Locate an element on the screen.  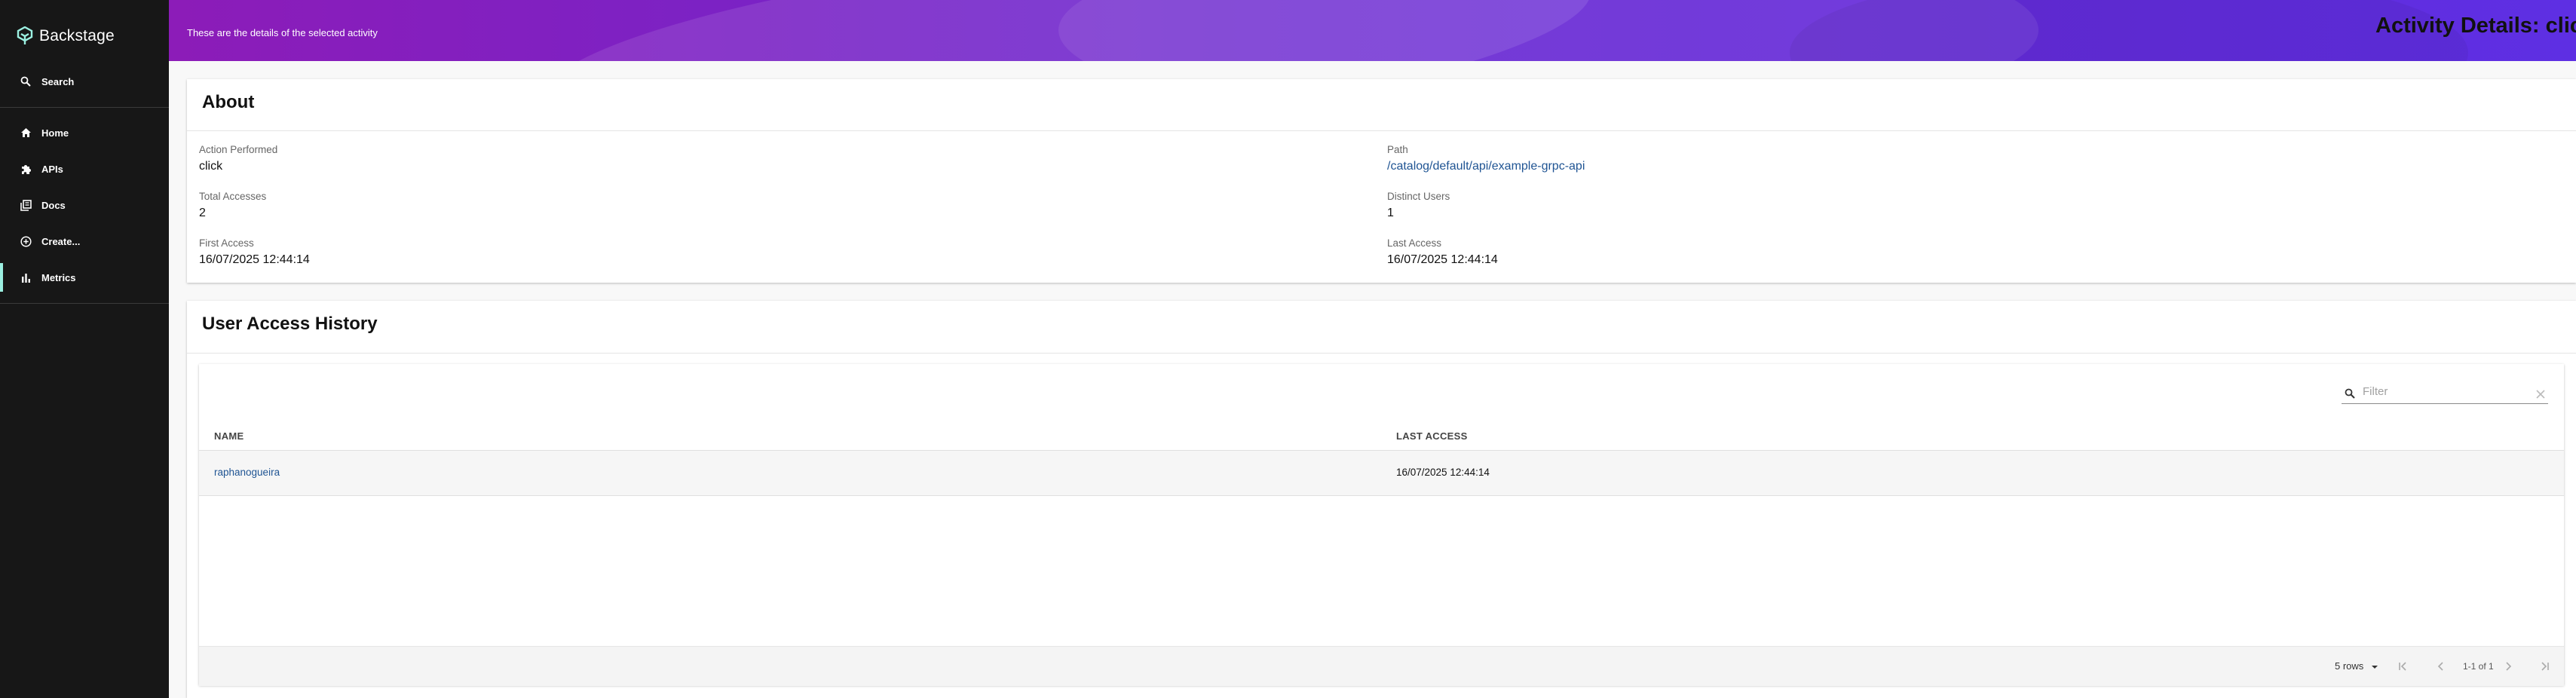
sidebar-item-label: APIs is located at coordinates (52, 169).